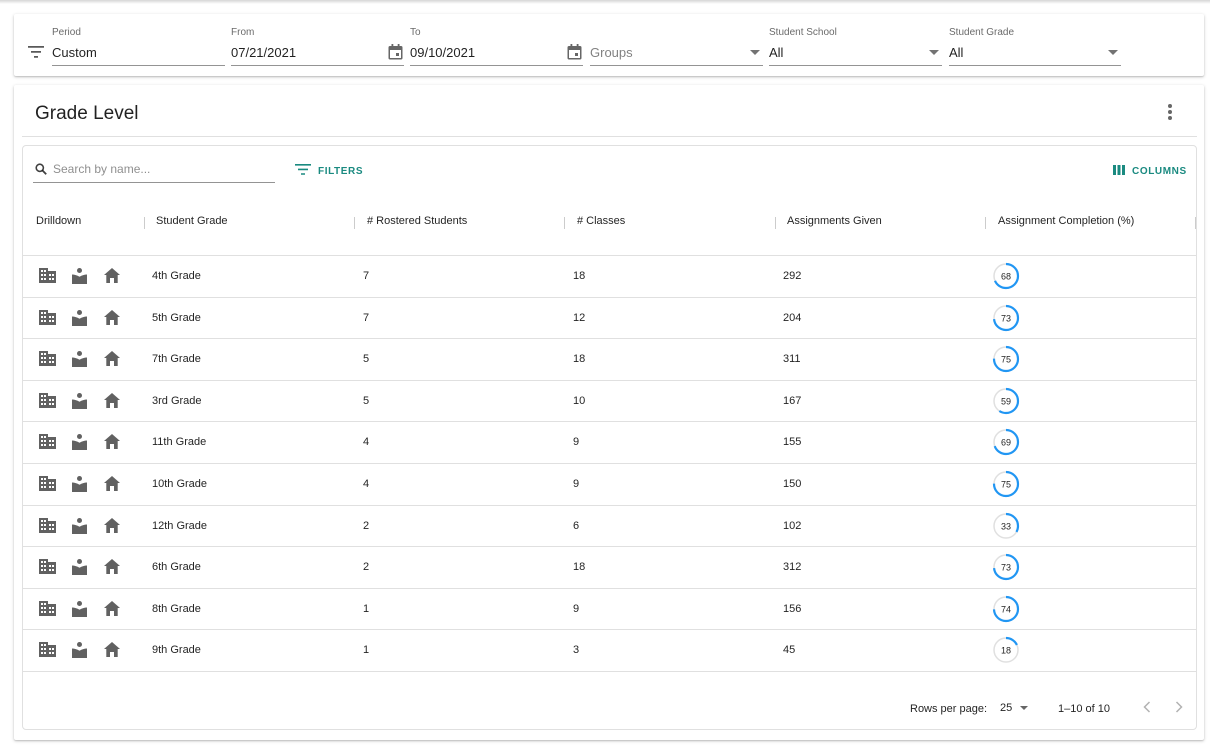  Describe the element at coordinates (609, 610) in the screenshot. I see `table-row: 8th Grade 1 9 156 74` at that location.